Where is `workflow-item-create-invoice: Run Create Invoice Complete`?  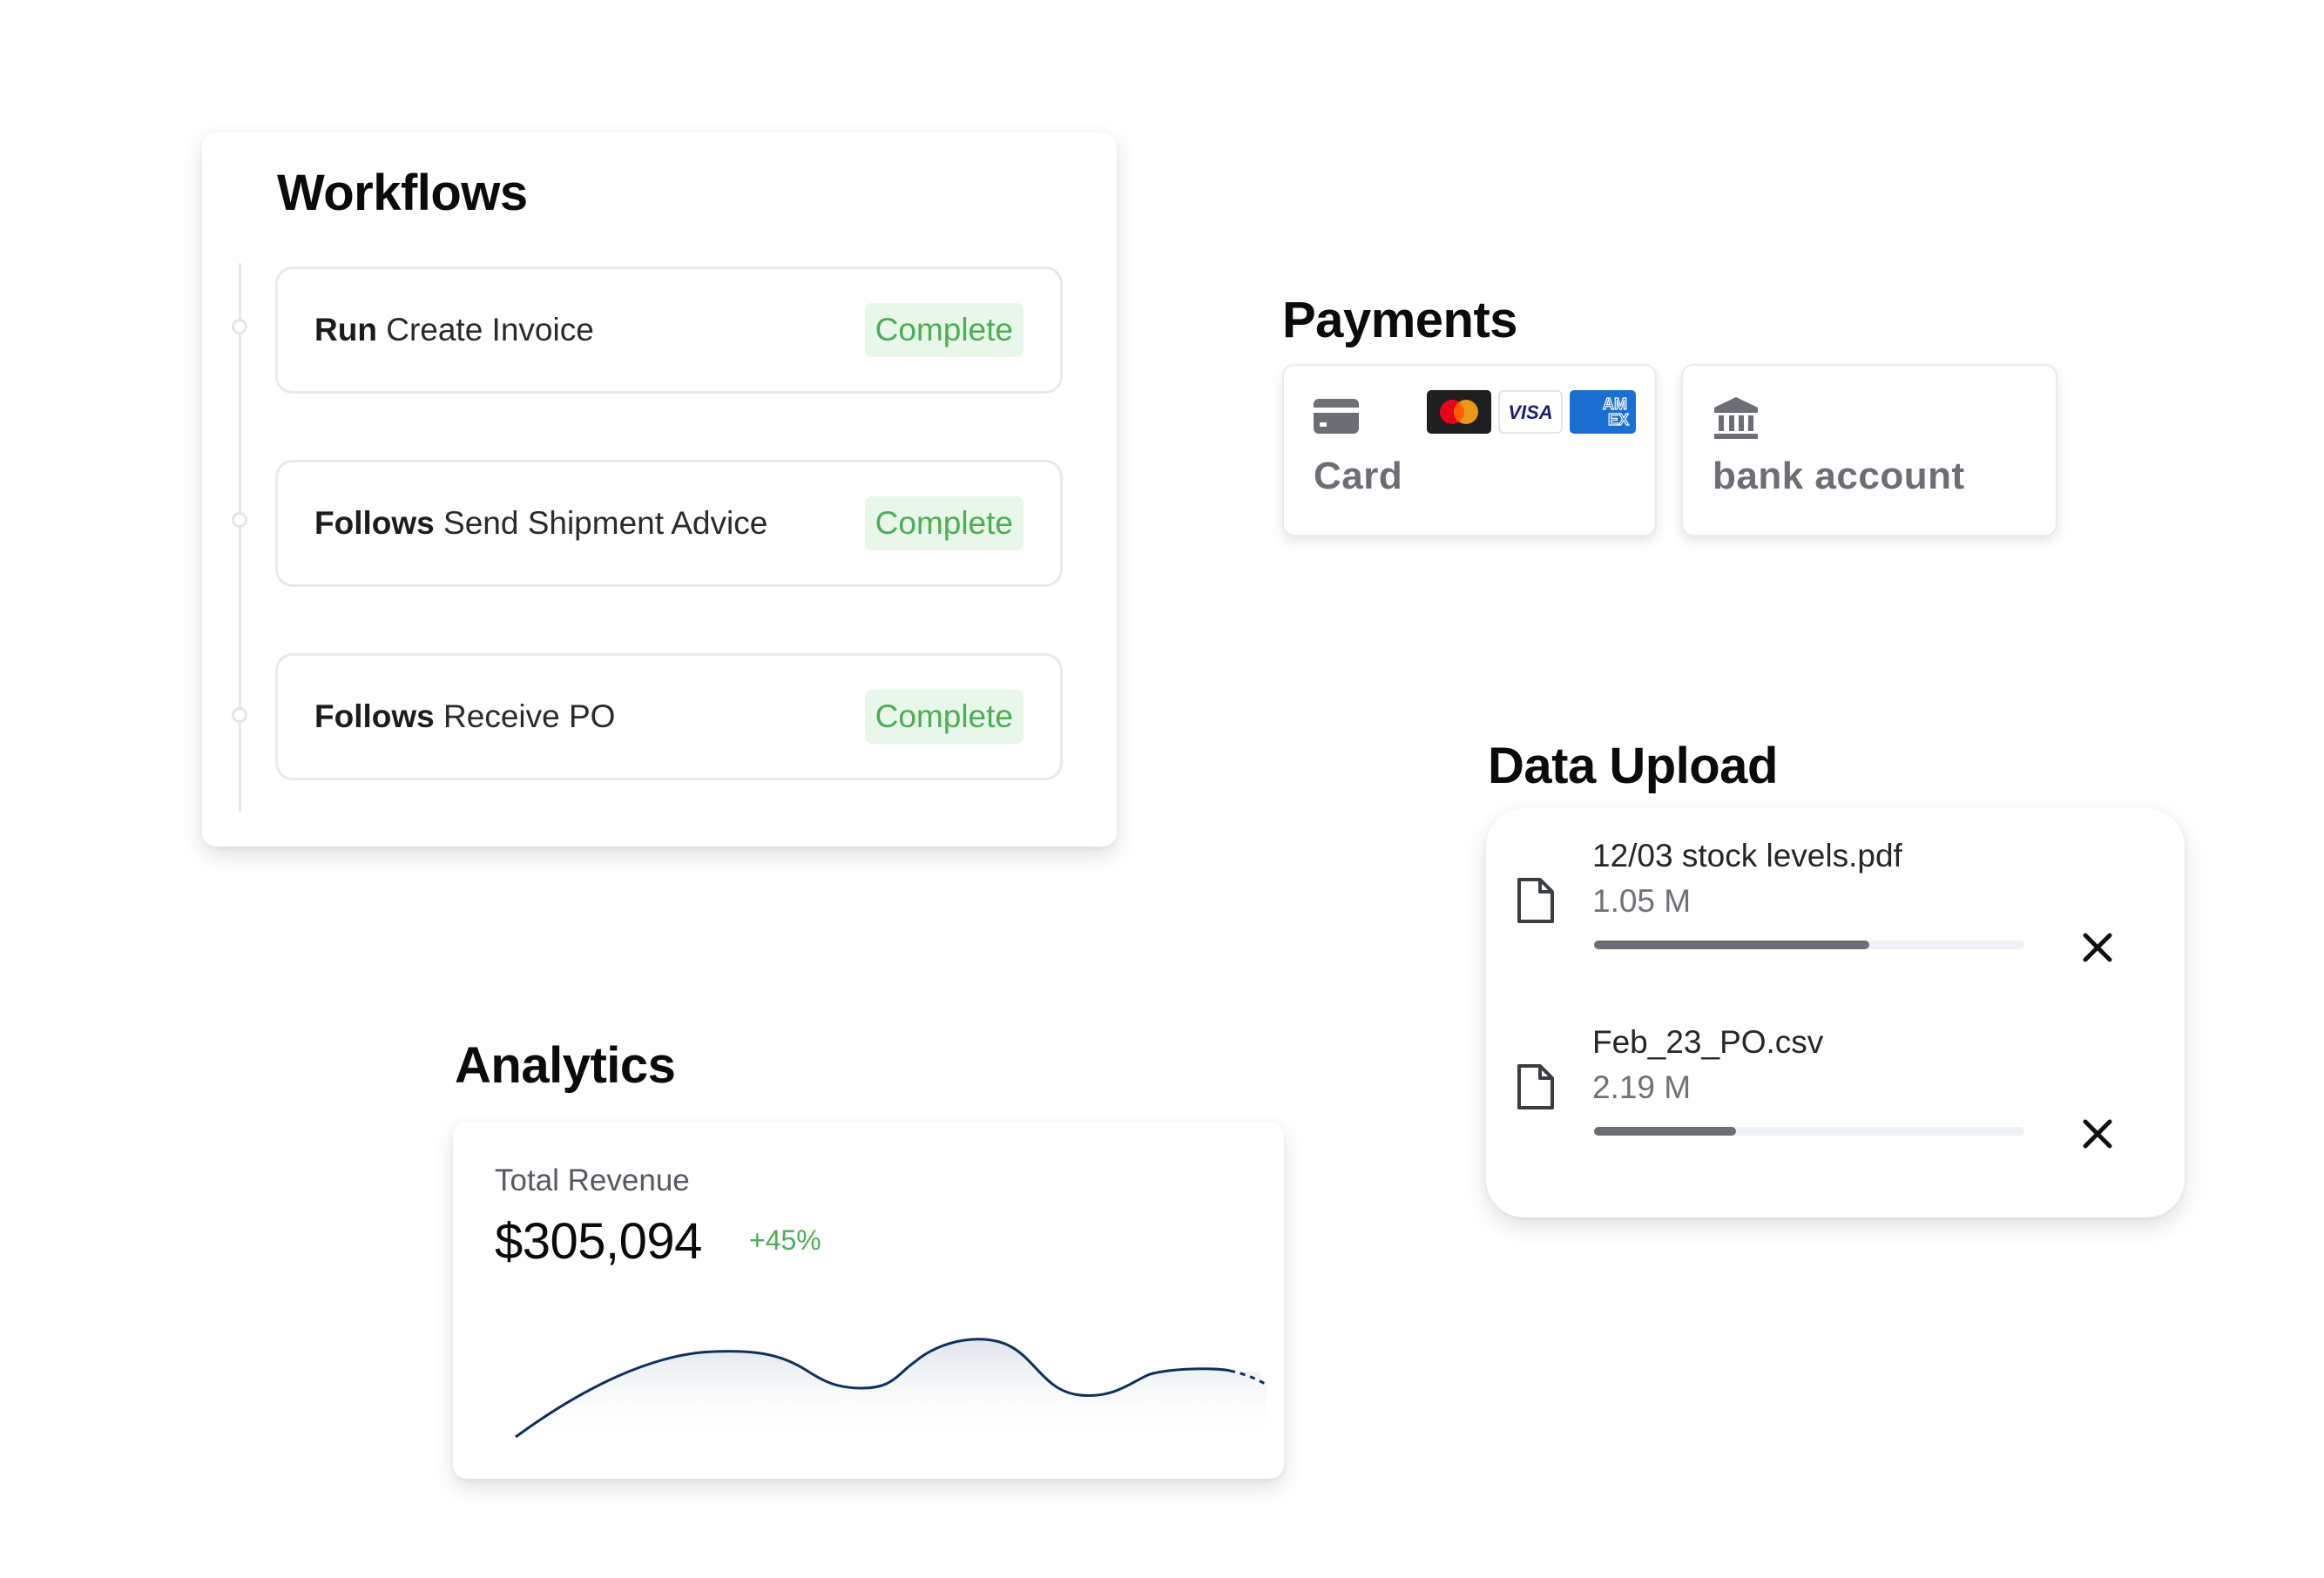 workflow-item-create-invoice: Run Create Invoice Complete is located at coordinates (669, 330).